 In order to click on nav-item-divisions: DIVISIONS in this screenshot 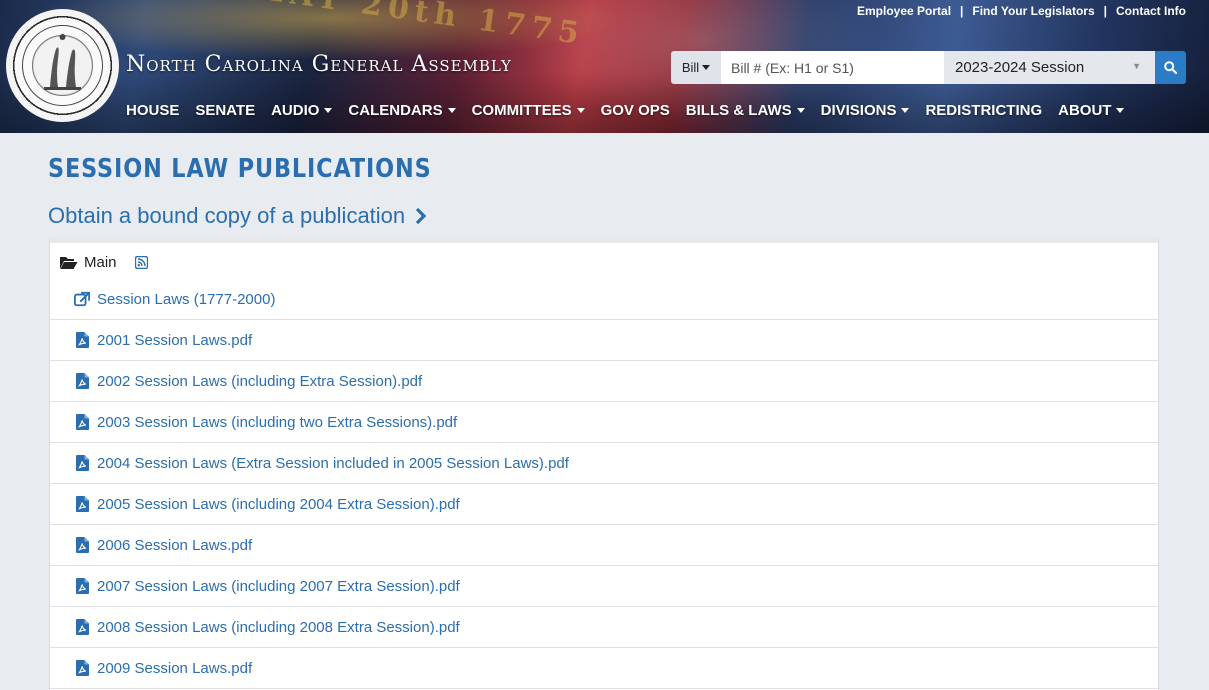, I will do `click(865, 110)`.